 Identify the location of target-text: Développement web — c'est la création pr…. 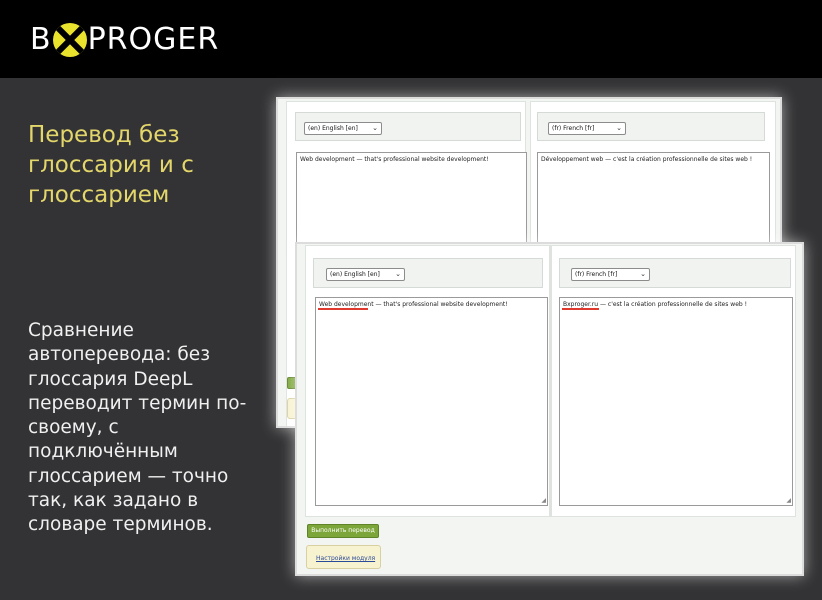
(647, 159).